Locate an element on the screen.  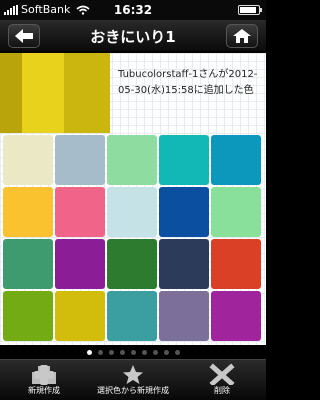
page-title: おきにいり1 is located at coordinates (133, 37).